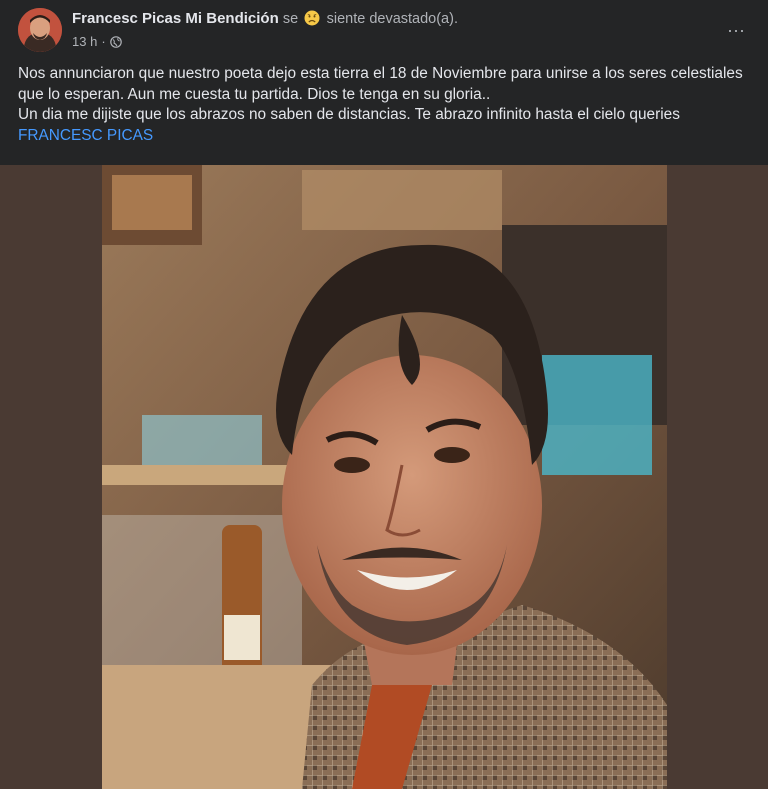 The height and width of the screenshot is (789, 768). I want to click on author-avatar, so click(40, 30).